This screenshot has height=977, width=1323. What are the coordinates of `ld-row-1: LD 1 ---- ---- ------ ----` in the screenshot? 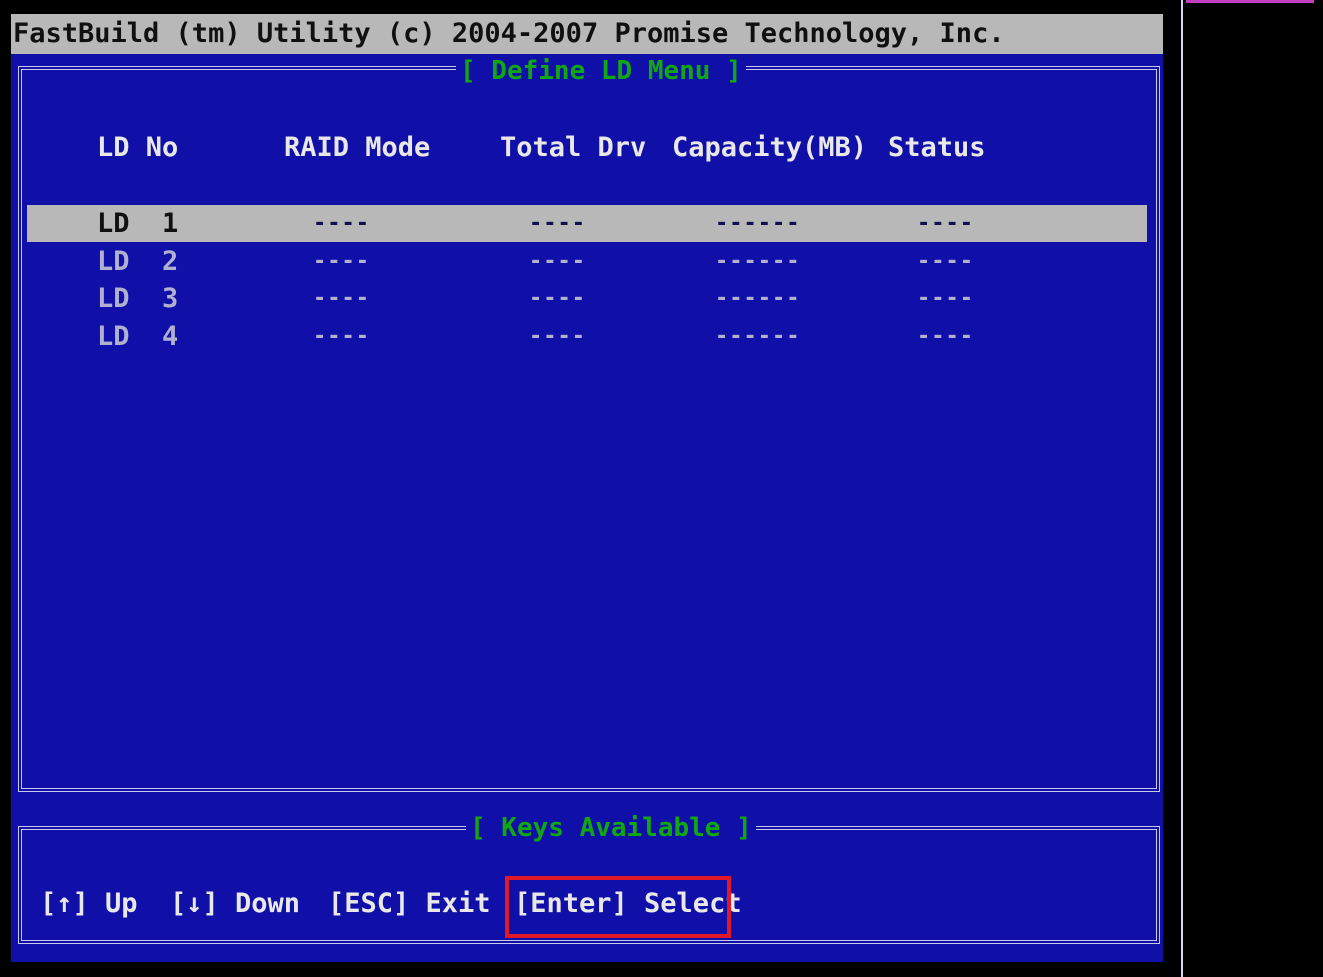 It's located at (587, 223).